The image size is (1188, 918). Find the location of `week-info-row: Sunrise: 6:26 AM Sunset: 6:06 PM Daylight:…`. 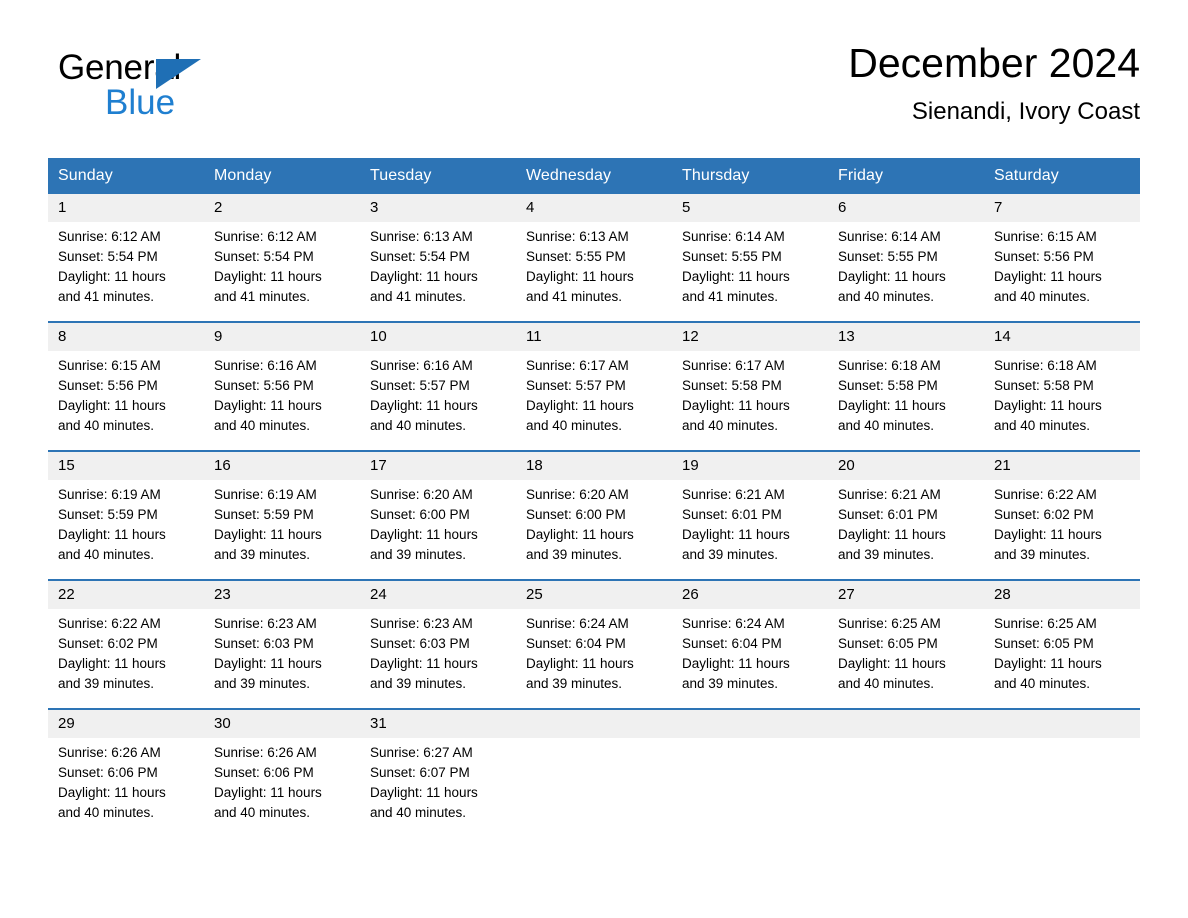

week-info-row: Sunrise: 6:26 AM Sunset: 6:06 PM Daylight:… is located at coordinates (594, 787).